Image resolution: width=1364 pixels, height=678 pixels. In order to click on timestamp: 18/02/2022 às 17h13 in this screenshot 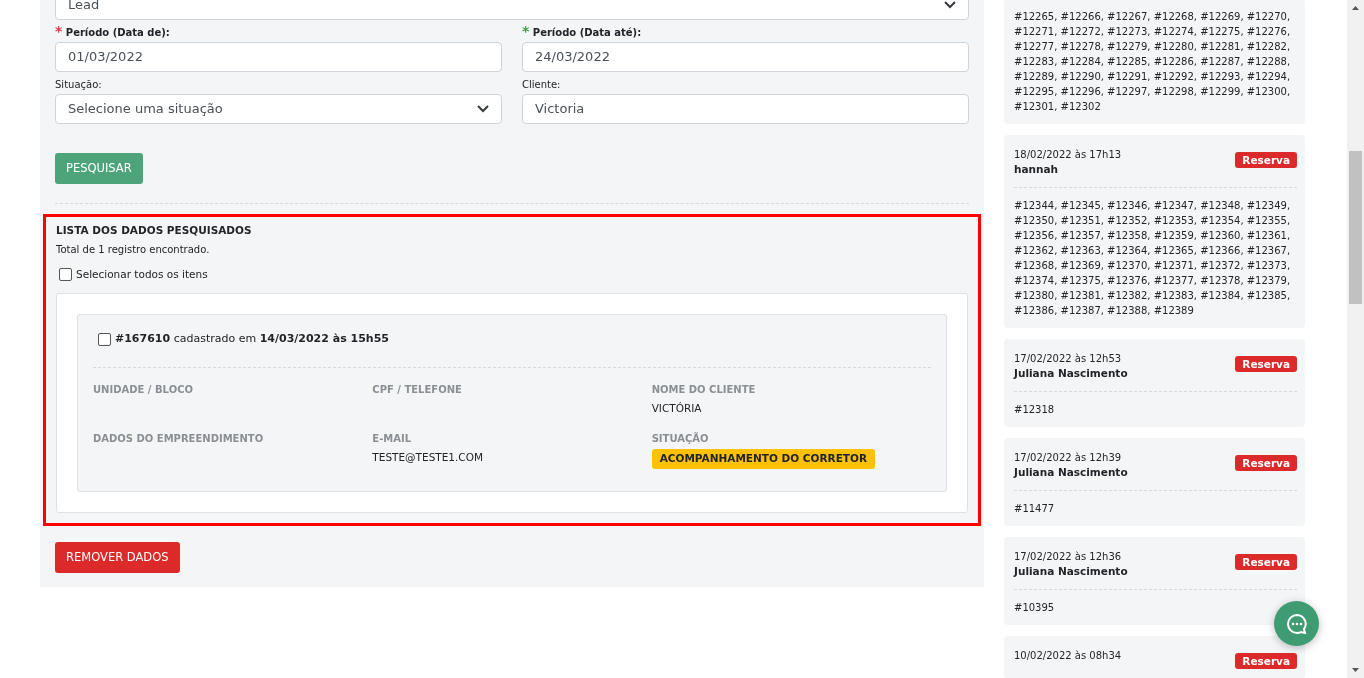, I will do `click(1068, 155)`.